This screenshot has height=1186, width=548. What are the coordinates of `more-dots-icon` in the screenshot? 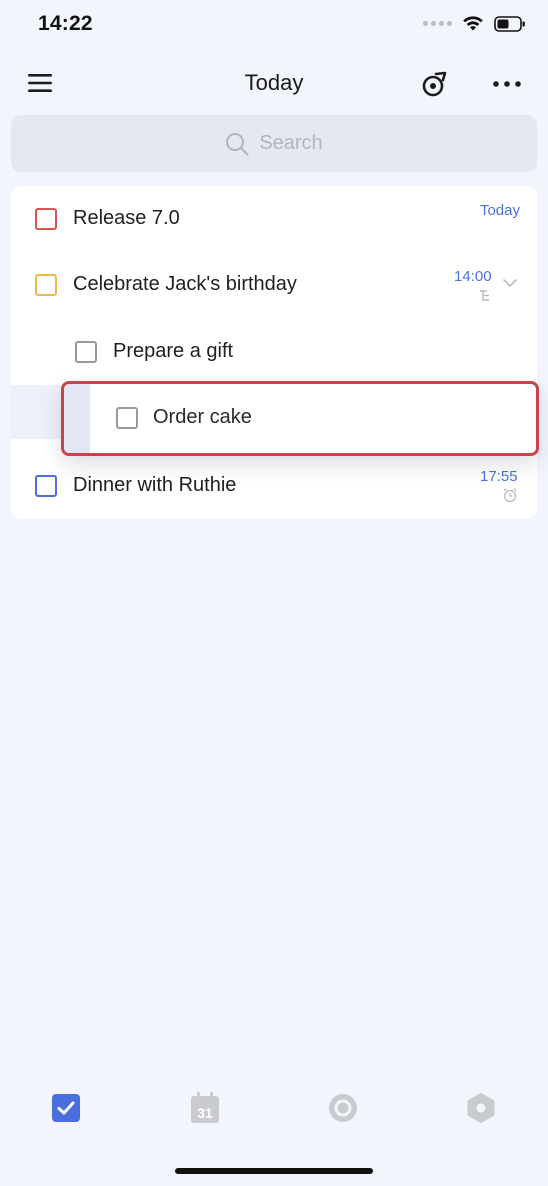 It's located at (507, 84).